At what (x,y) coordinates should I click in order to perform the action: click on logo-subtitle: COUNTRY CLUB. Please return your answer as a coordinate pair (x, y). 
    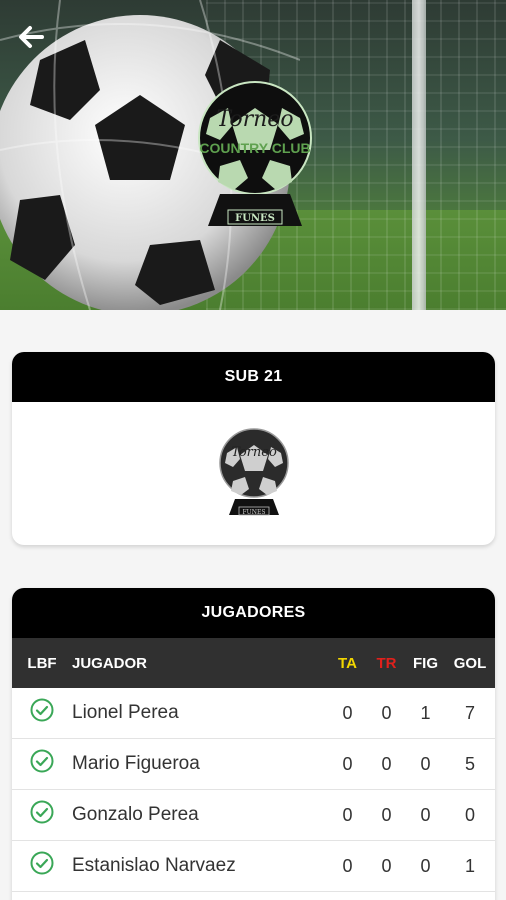
    Looking at the image, I should click on (254, 148).